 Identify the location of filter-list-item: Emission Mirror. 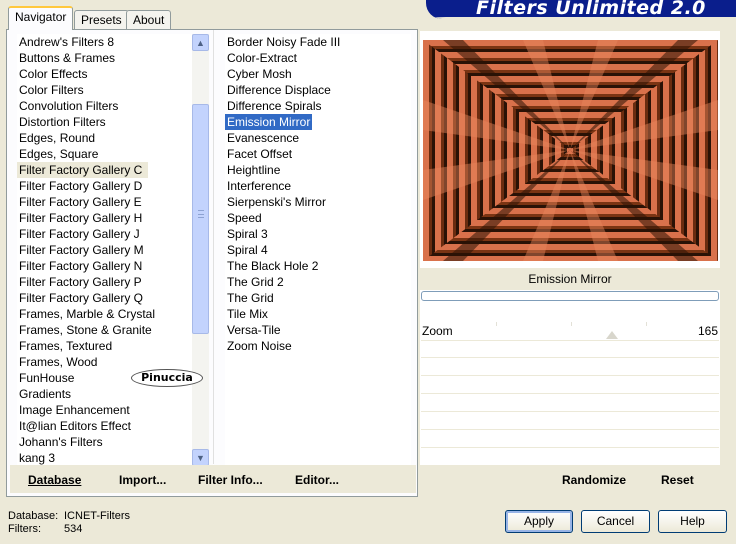
(269, 122).